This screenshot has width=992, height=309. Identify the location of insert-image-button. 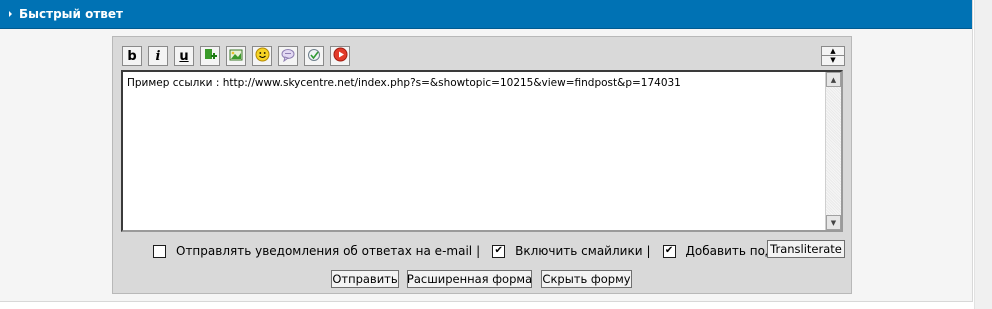
(236, 56).